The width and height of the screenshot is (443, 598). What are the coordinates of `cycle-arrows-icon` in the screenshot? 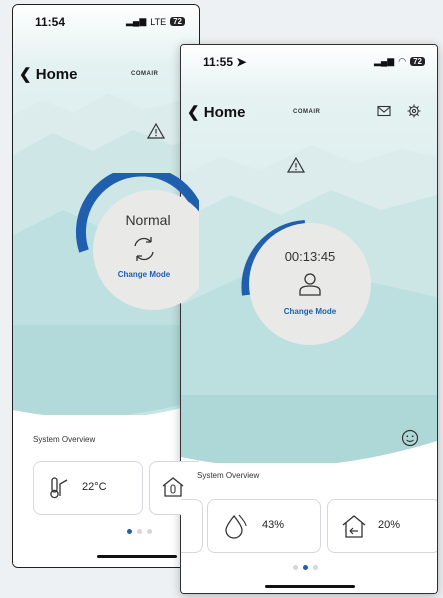 It's located at (144, 249).